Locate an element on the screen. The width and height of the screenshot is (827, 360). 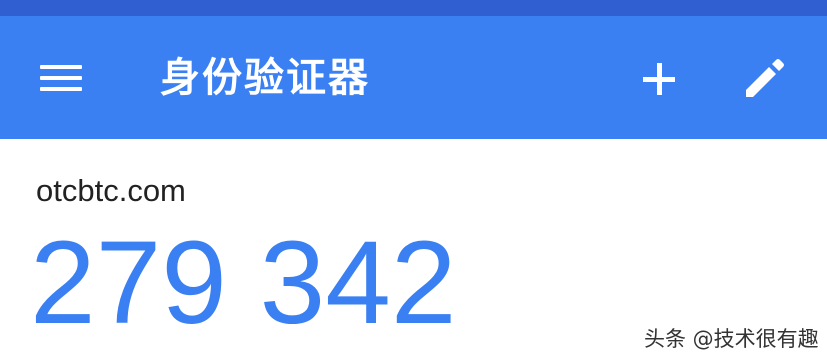
menu-button is located at coordinates (61, 78).